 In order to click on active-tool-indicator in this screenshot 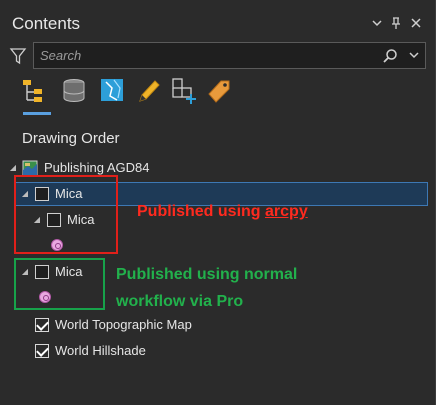, I will do `click(37, 113)`.